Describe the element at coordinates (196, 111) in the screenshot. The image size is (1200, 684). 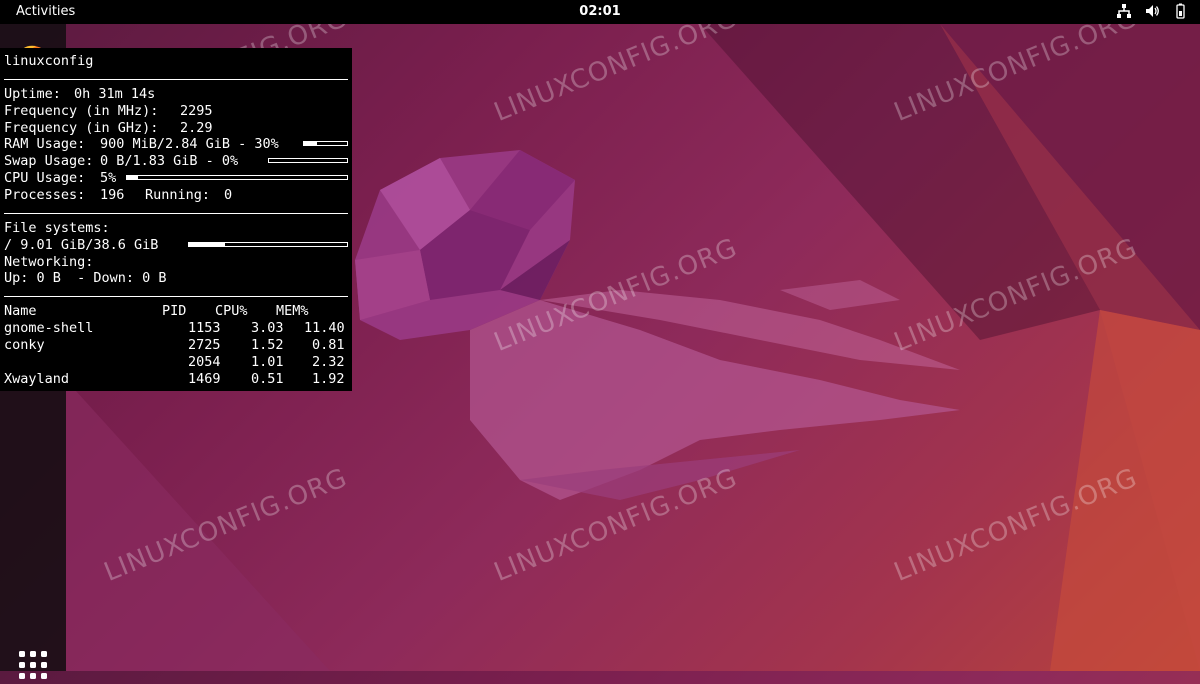
I see `freq-mhz-value: 2295` at that location.